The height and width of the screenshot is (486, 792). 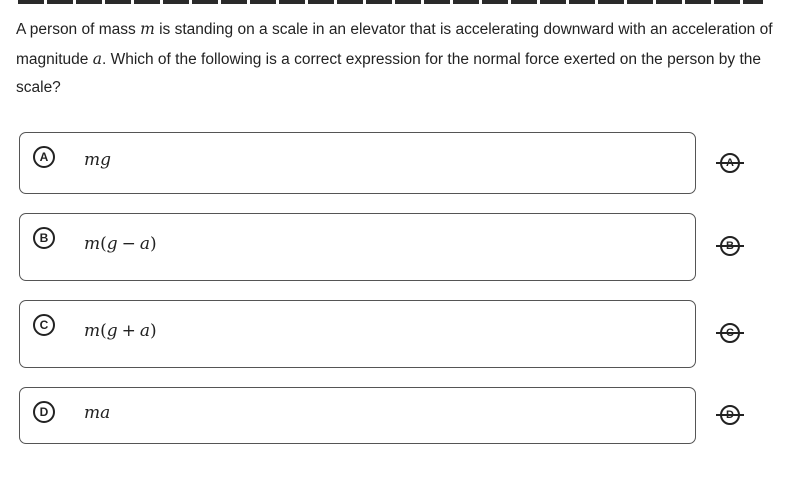 I want to click on choice-letter-badge-c: C, so click(x=44, y=325).